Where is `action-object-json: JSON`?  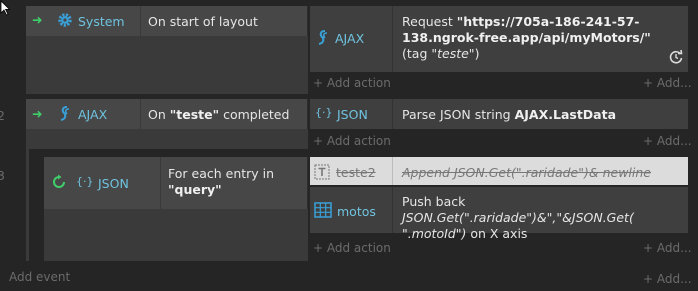
action-object-json: JSON is located at coordinates (352, 114).